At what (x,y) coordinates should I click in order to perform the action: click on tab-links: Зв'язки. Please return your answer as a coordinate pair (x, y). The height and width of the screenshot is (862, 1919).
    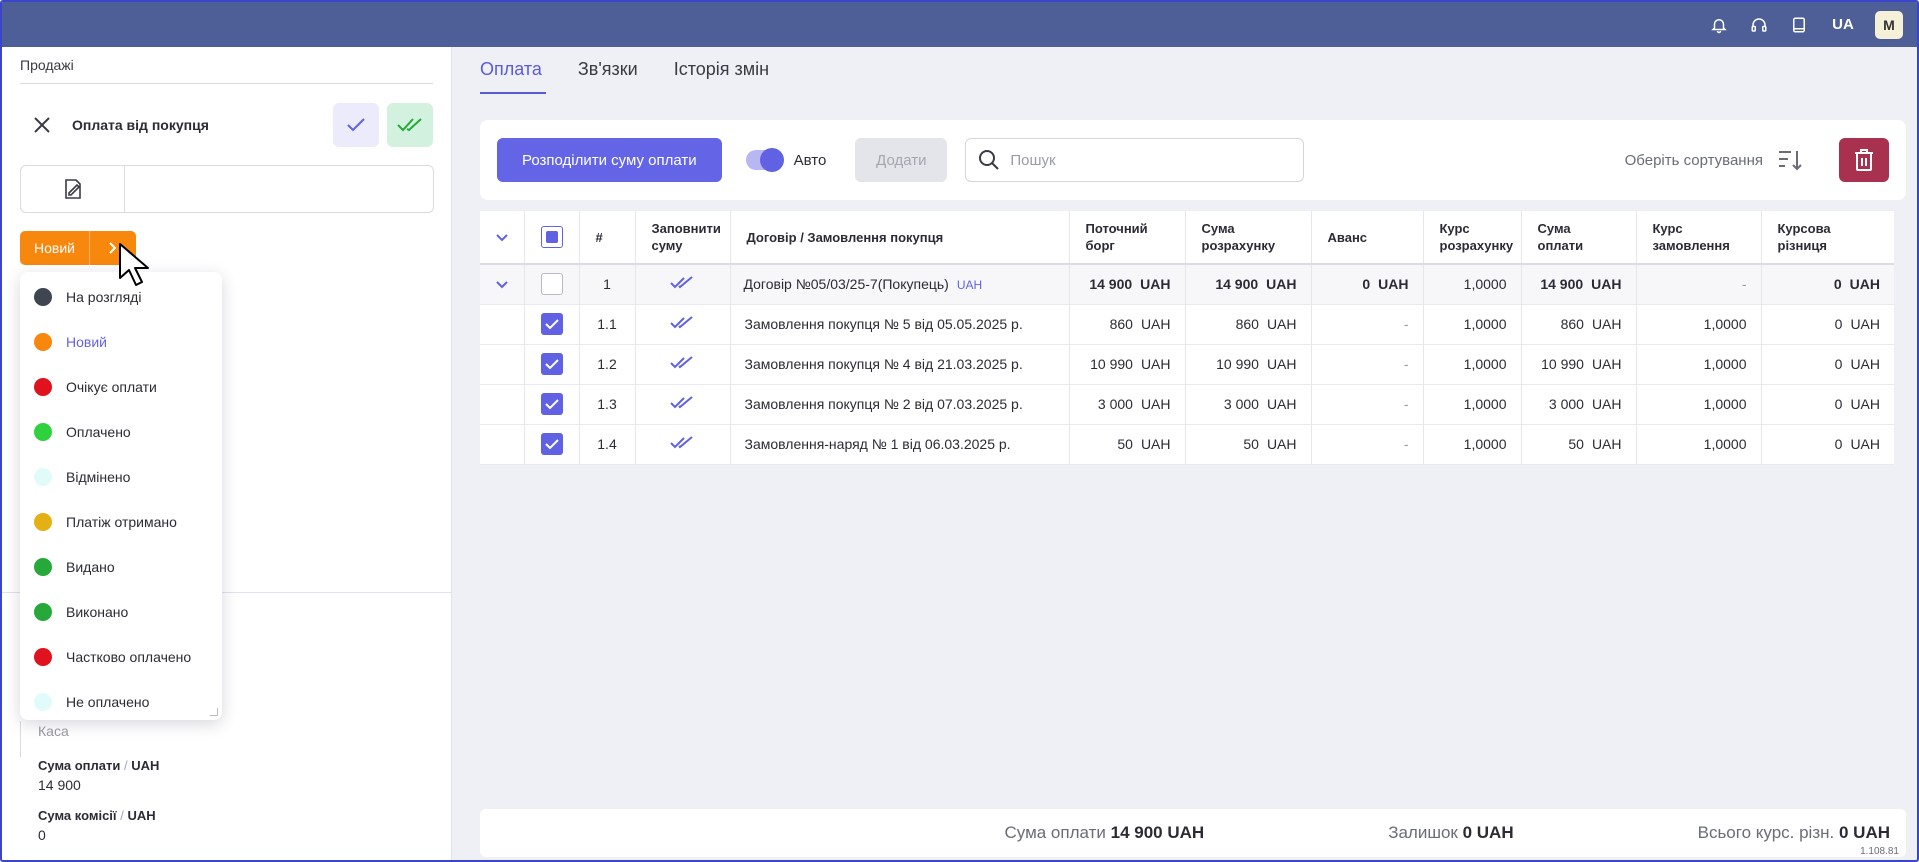
    Looking at the image, I should click on (608, 76).